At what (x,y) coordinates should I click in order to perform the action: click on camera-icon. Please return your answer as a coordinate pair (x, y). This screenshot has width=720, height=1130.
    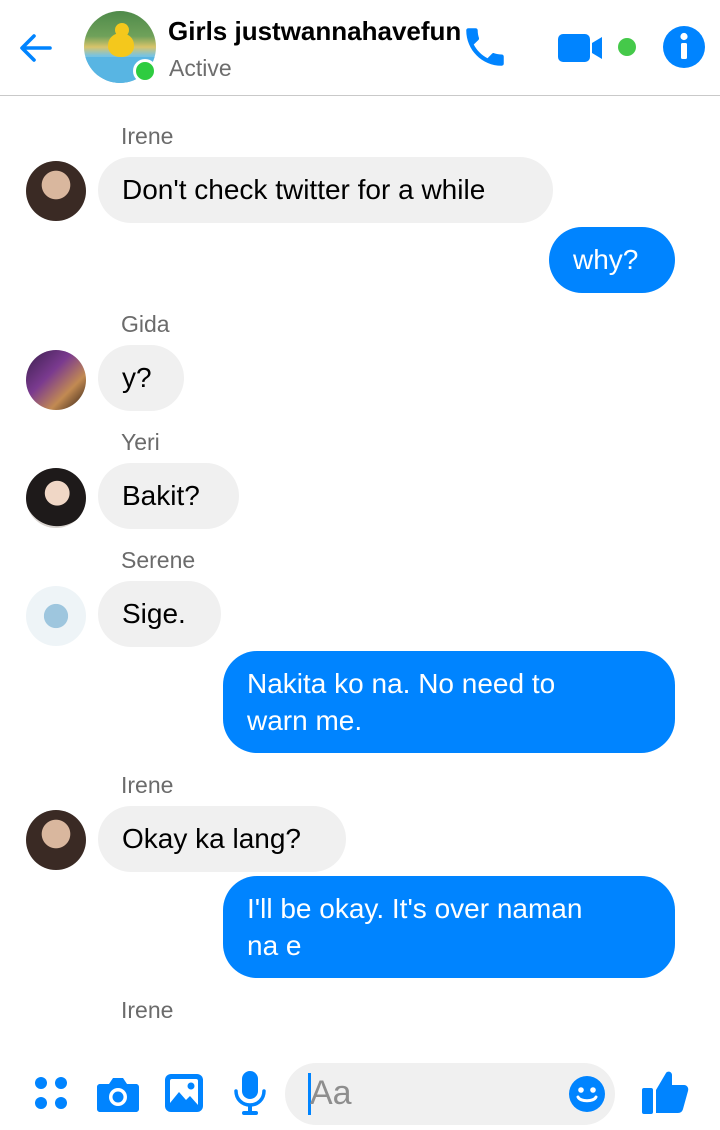
    Looking at the image, I should click on (118, 1094).